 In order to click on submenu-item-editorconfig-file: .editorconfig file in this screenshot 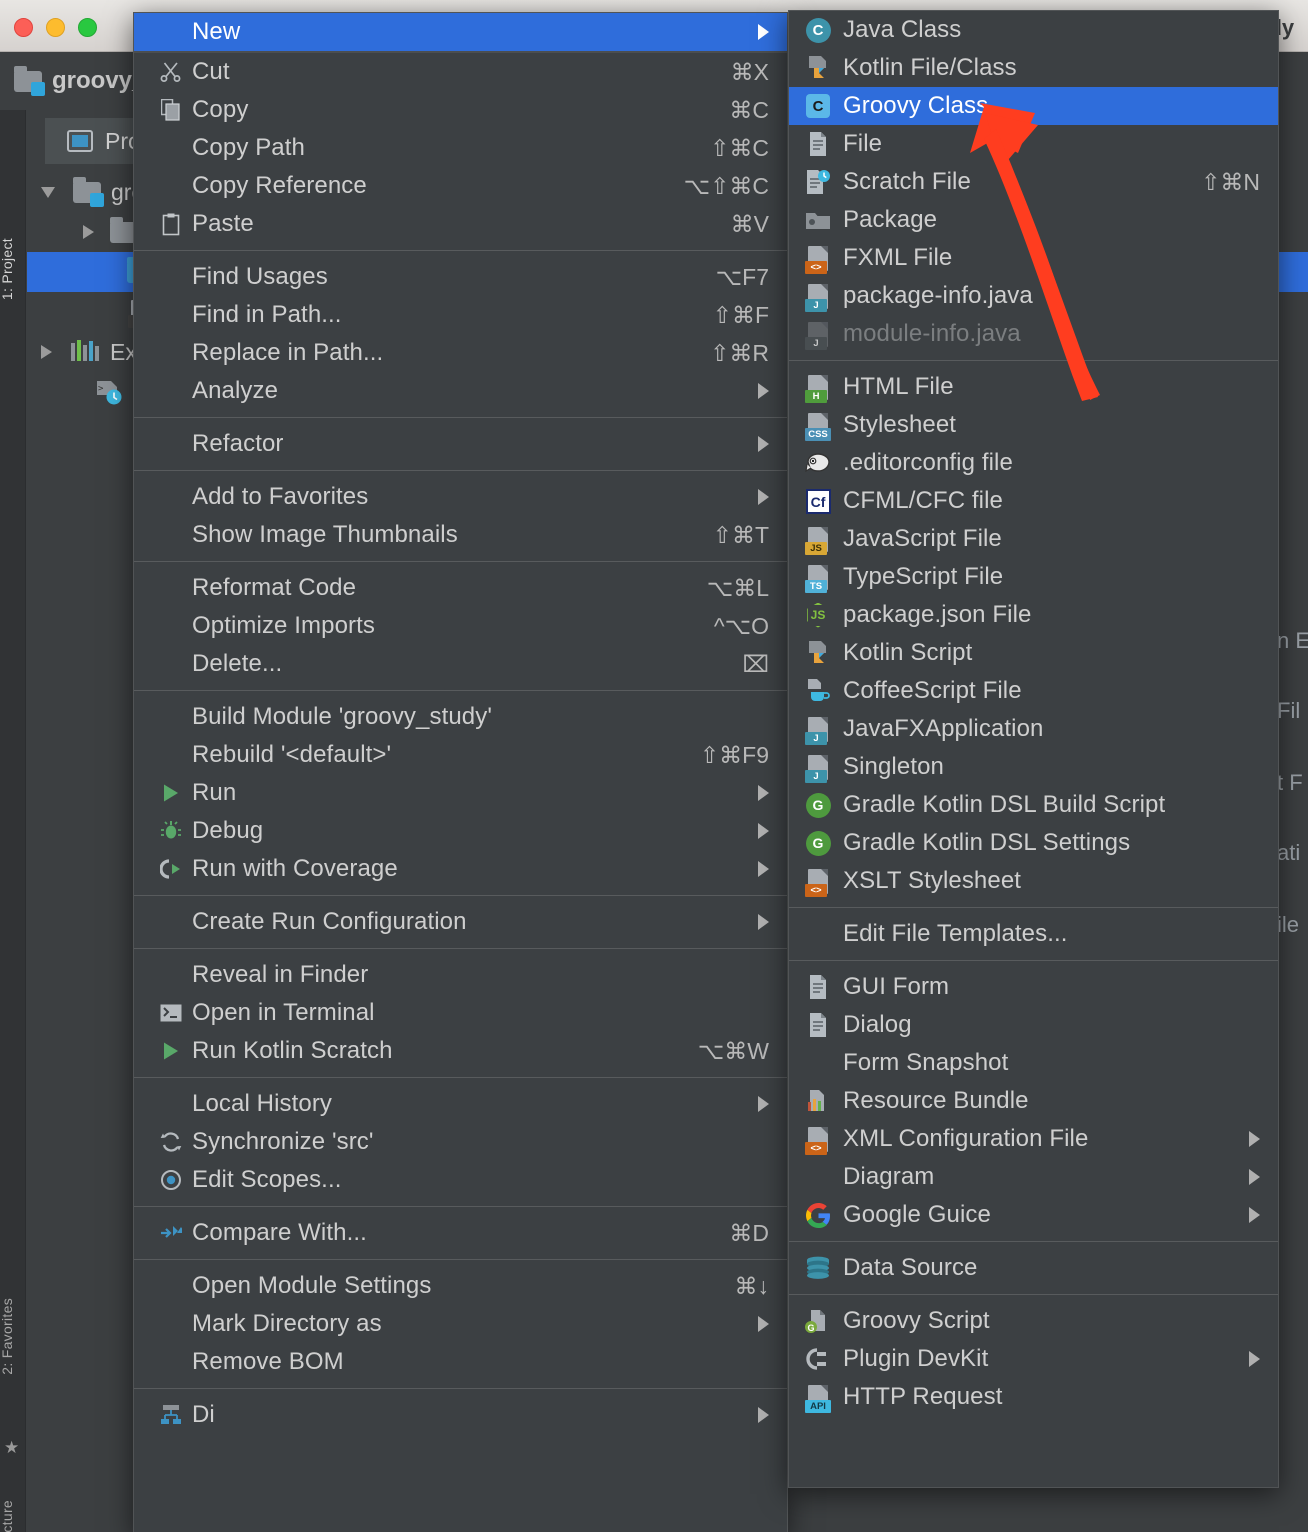, I will do `click(1033, 463)`.